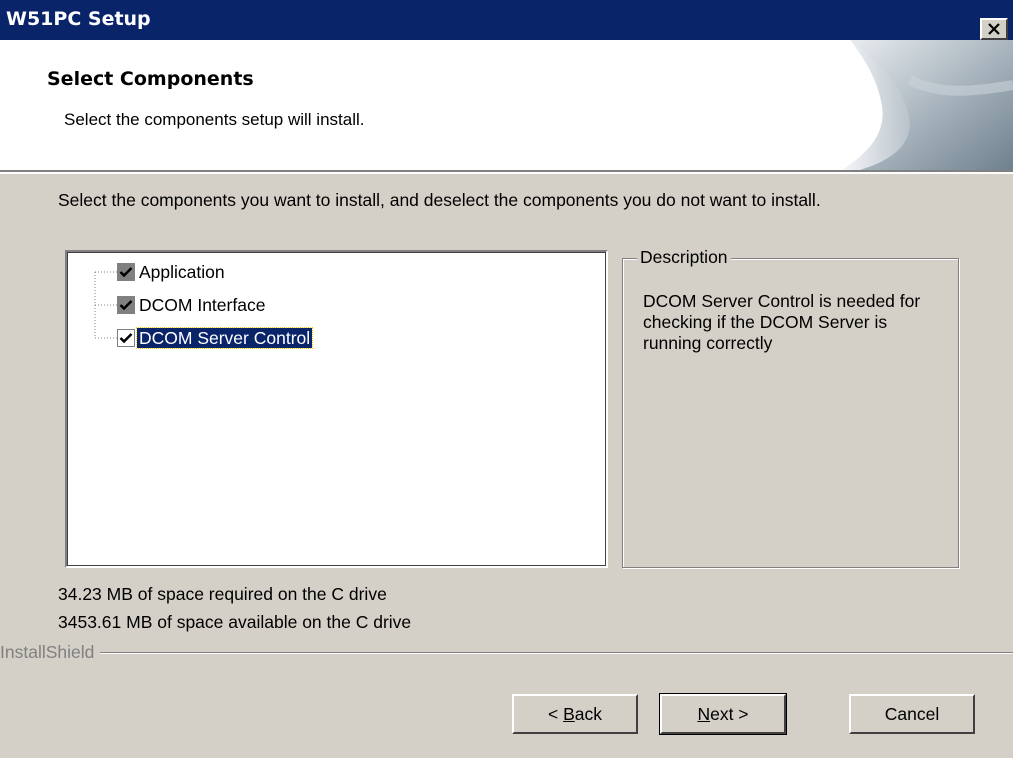 This screenshot has height=758, width=1013. Describe the element at coordinates (224, 338) in the screenshot. I see `tree-item-label-selected: DCOM Server Control` at that location.